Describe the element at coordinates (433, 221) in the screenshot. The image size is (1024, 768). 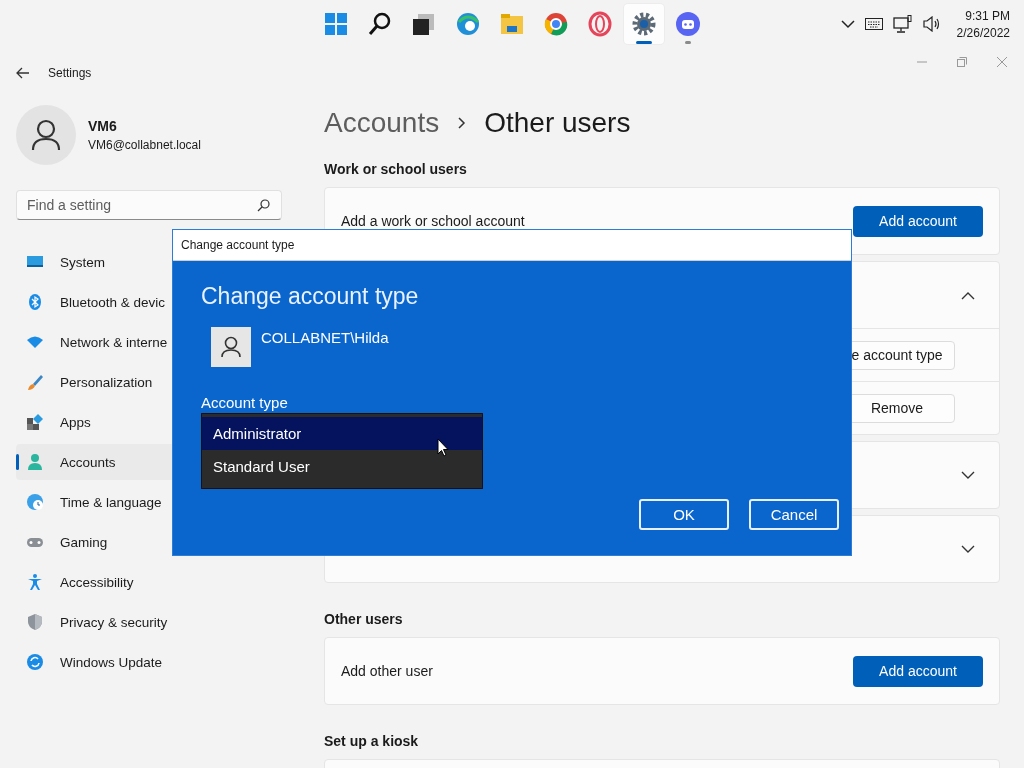
I see `card-label: Add a work or school account` at that location.